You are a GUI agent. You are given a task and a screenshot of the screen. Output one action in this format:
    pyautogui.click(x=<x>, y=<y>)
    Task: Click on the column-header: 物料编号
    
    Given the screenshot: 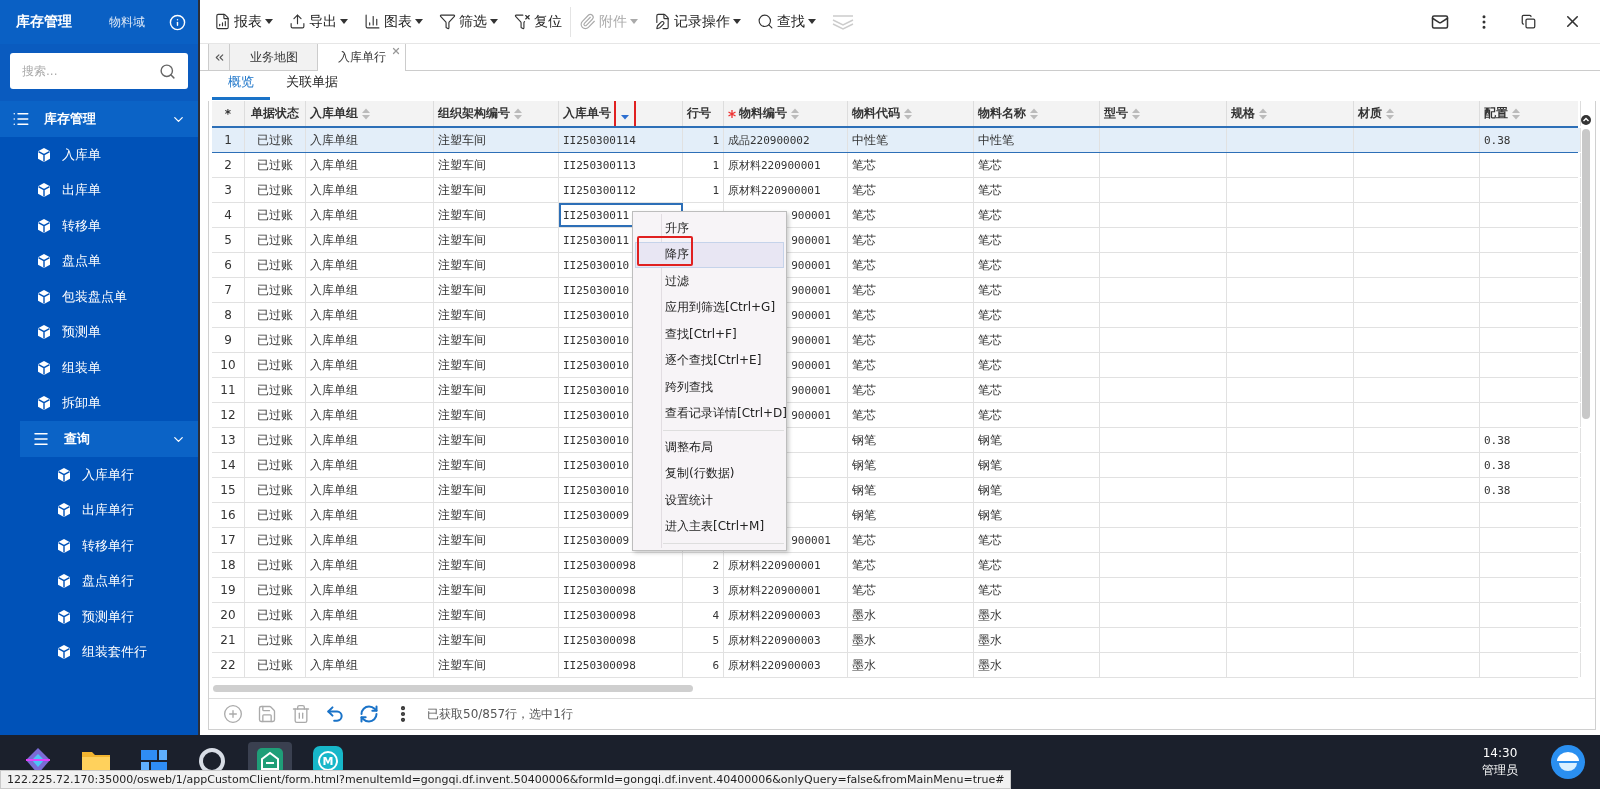 What is the action you would take?
    pyautogui.click(x=786, y=113)
    